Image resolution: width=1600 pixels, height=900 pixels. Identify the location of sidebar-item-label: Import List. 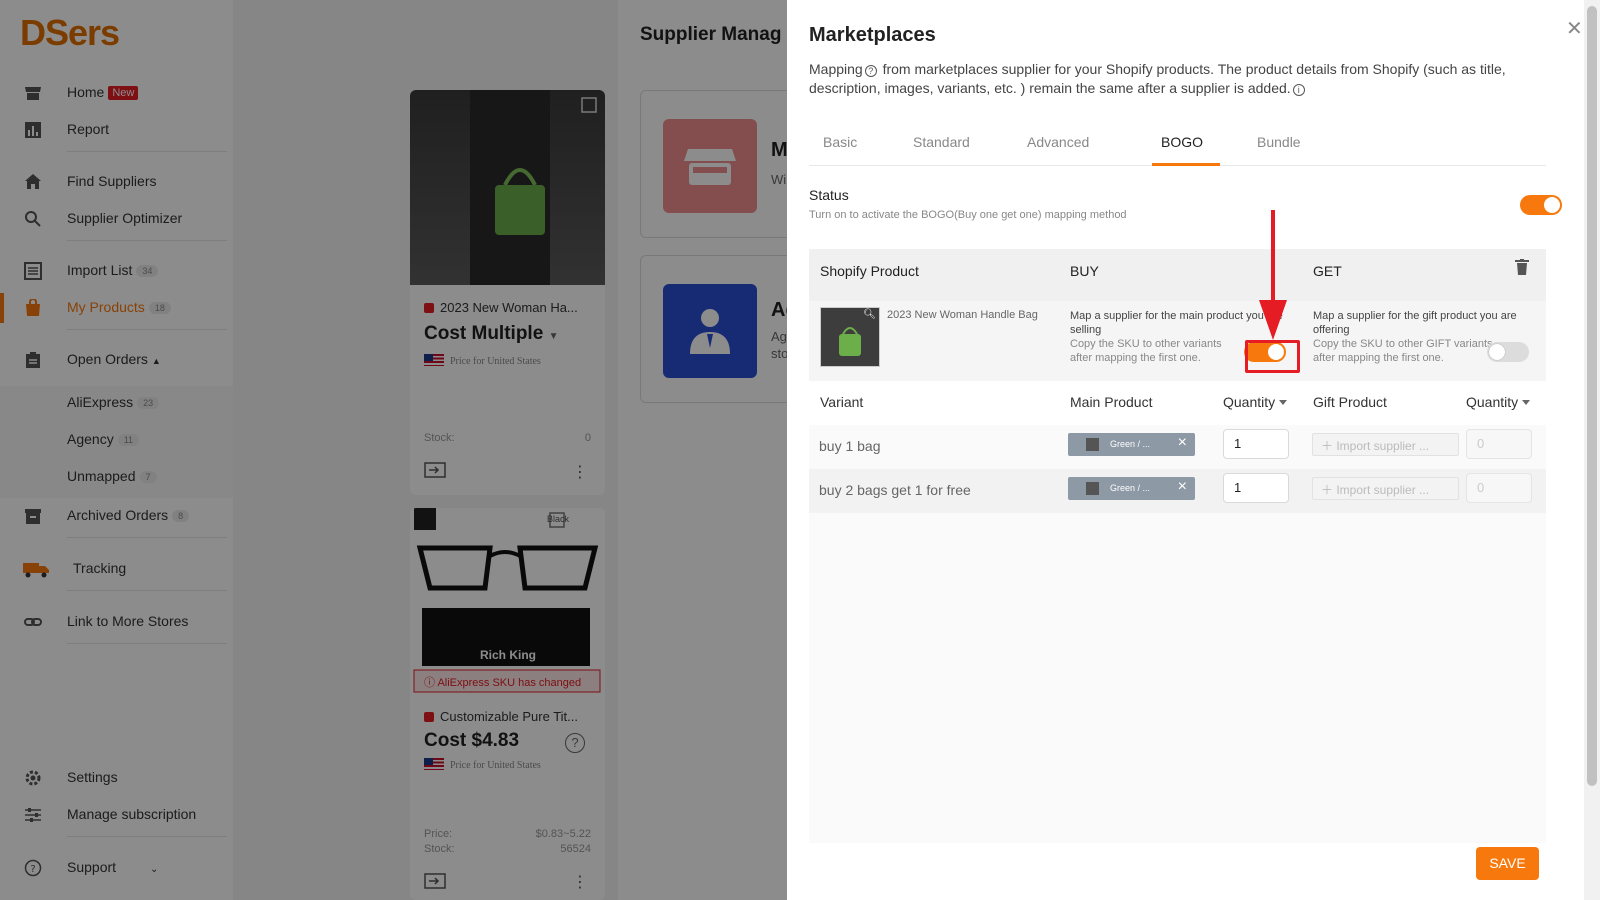
(100, 270).